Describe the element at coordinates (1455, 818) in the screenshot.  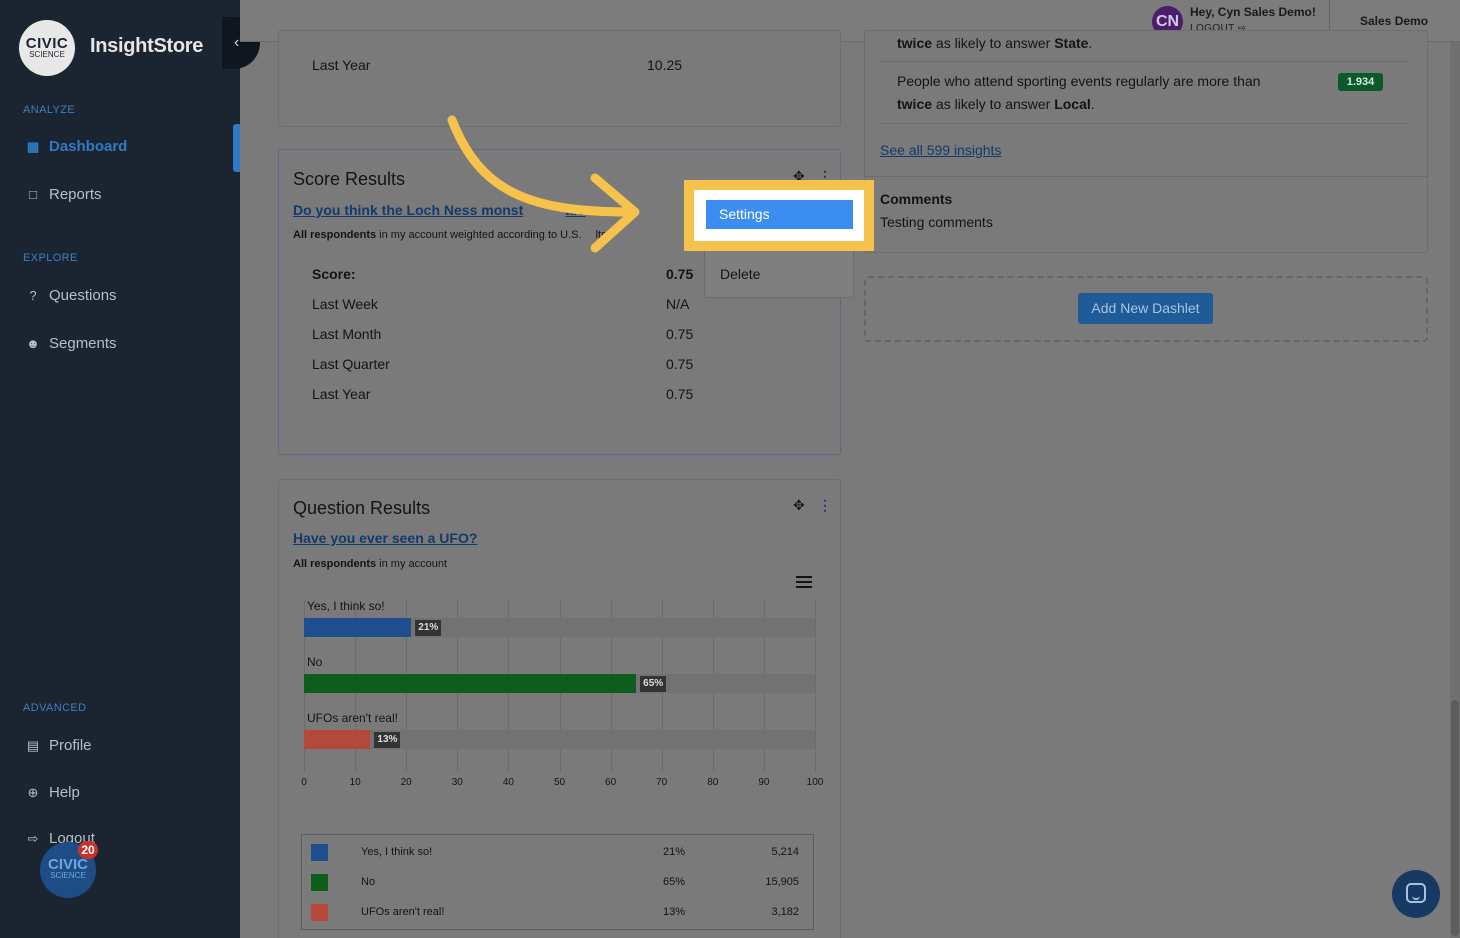
I see `scrollbar-thumb` at that location.